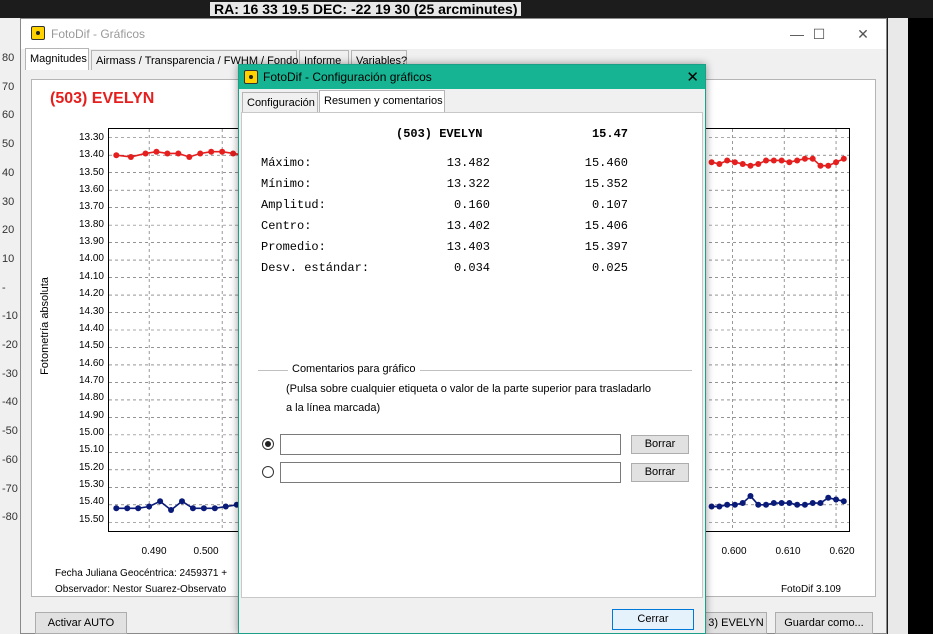  Describe the element at coordinates (450, 444) in the screenshot. I see `comment1-input` at that location.